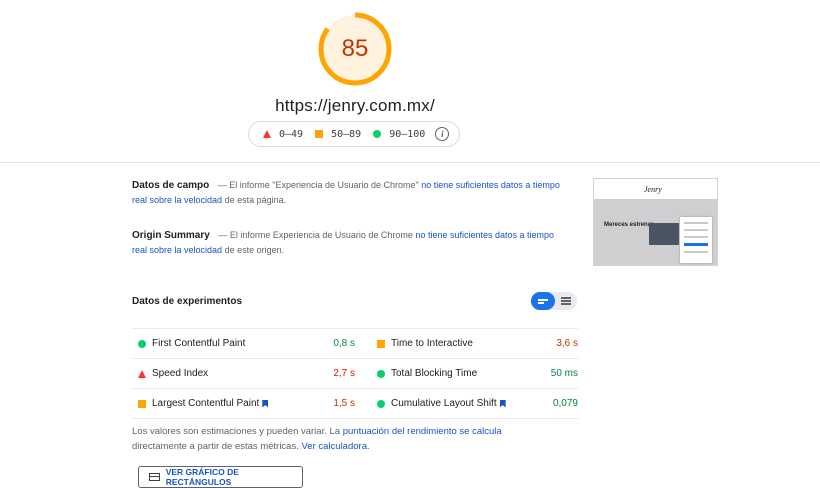  I want to click on thumbnail-hero-text: Mereces estrenar, so click(629, 225).